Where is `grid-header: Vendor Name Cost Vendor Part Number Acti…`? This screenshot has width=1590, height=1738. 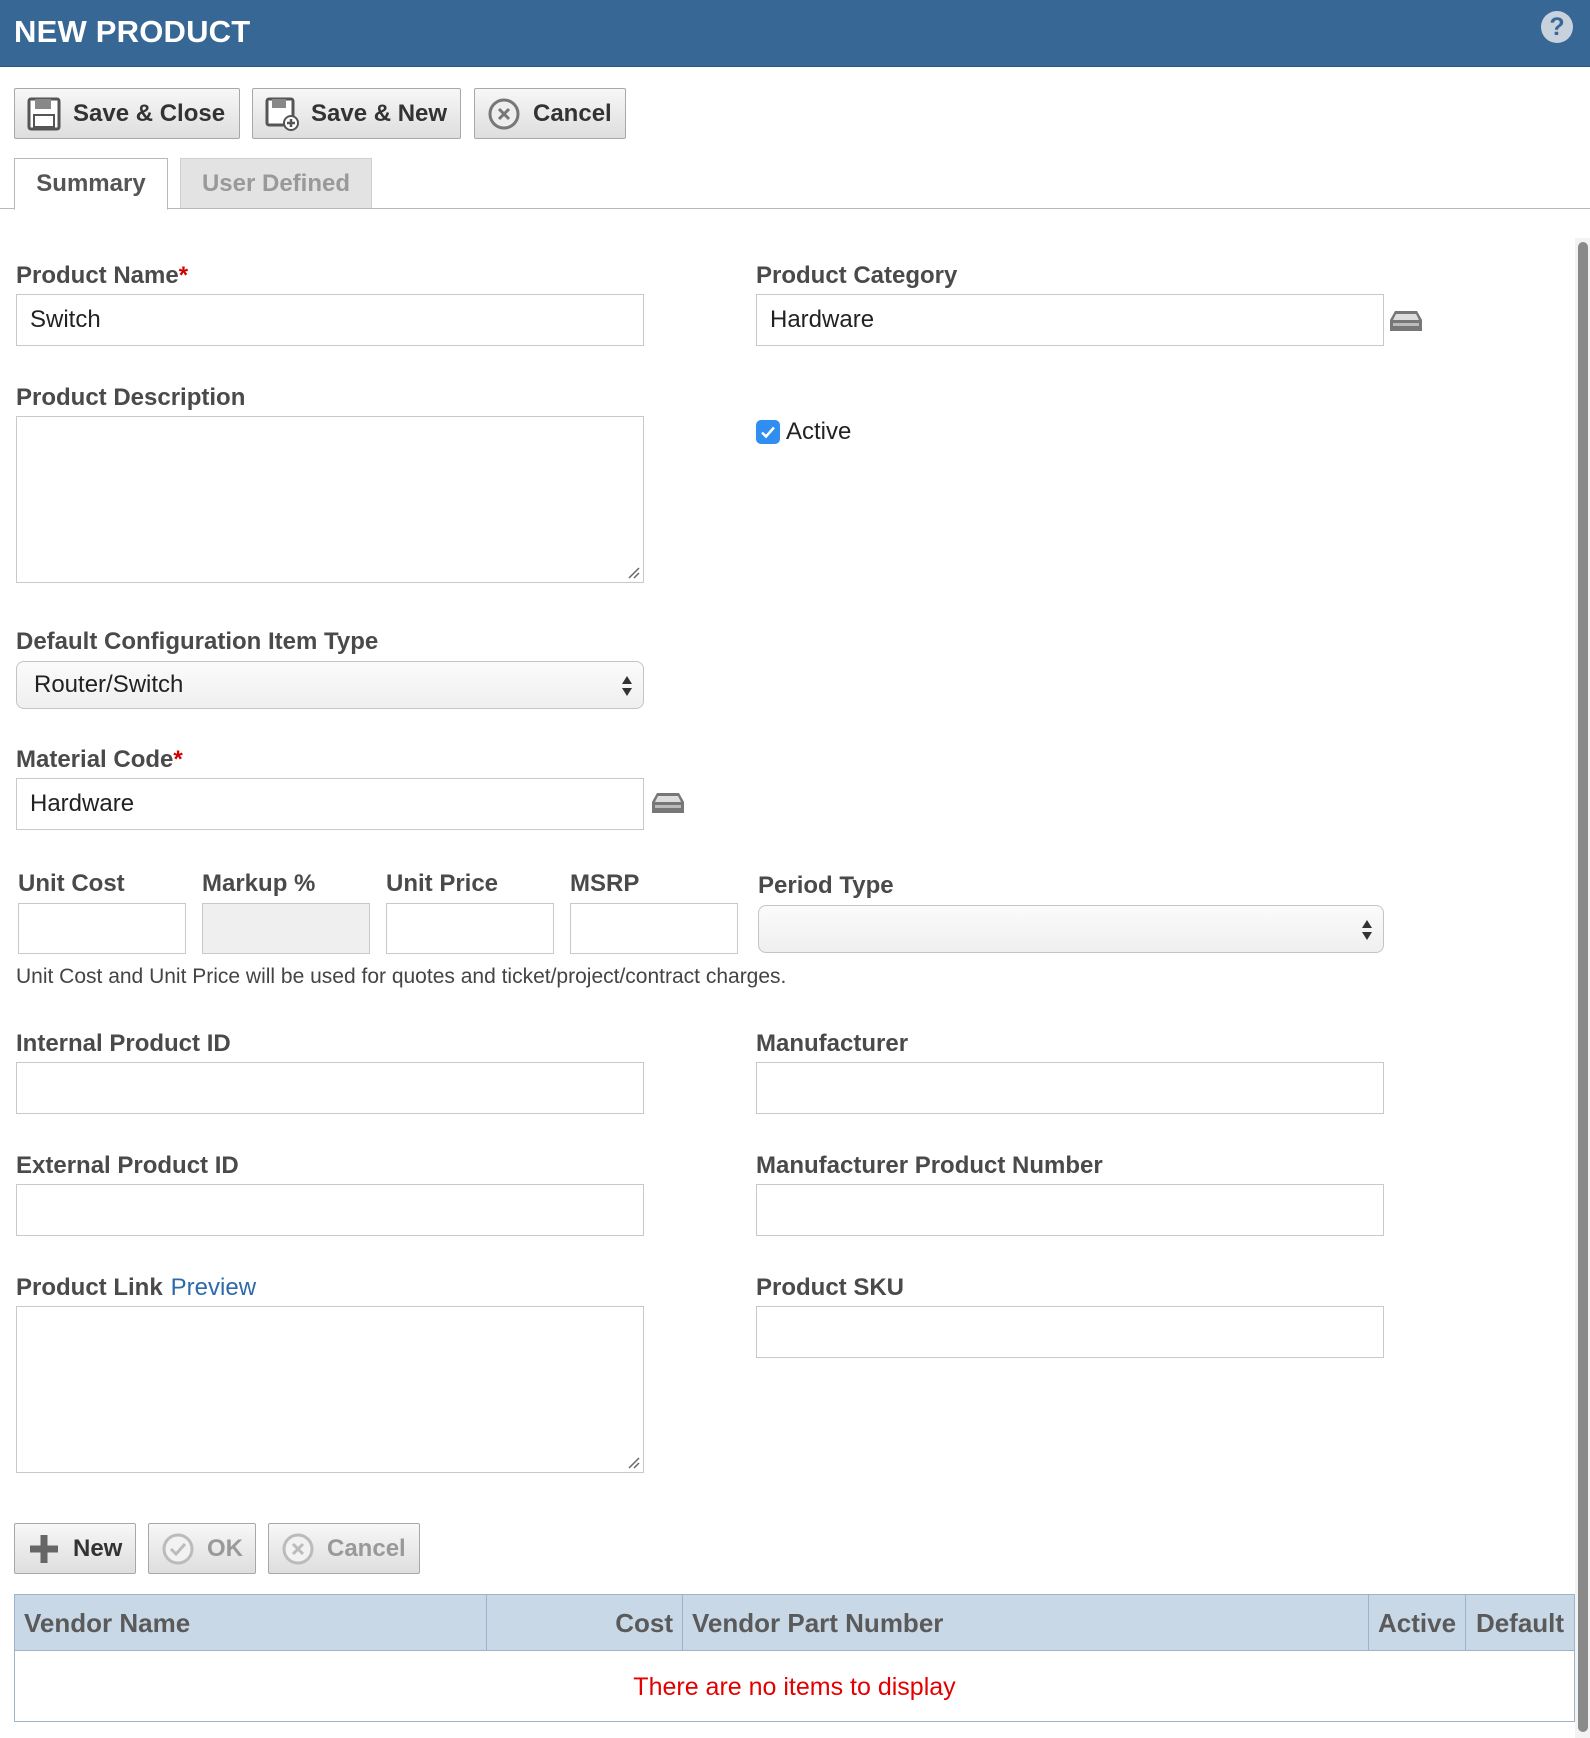 grid-header: Vendor Name Cost Vendor Part Number Acti… is located at coordinates (794, 1623).